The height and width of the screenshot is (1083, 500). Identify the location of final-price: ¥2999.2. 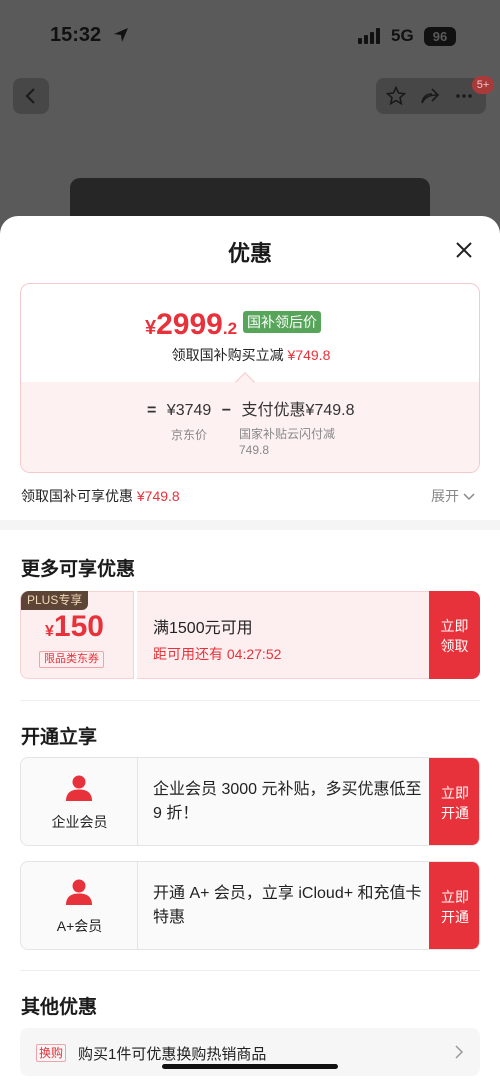
(191, 325).